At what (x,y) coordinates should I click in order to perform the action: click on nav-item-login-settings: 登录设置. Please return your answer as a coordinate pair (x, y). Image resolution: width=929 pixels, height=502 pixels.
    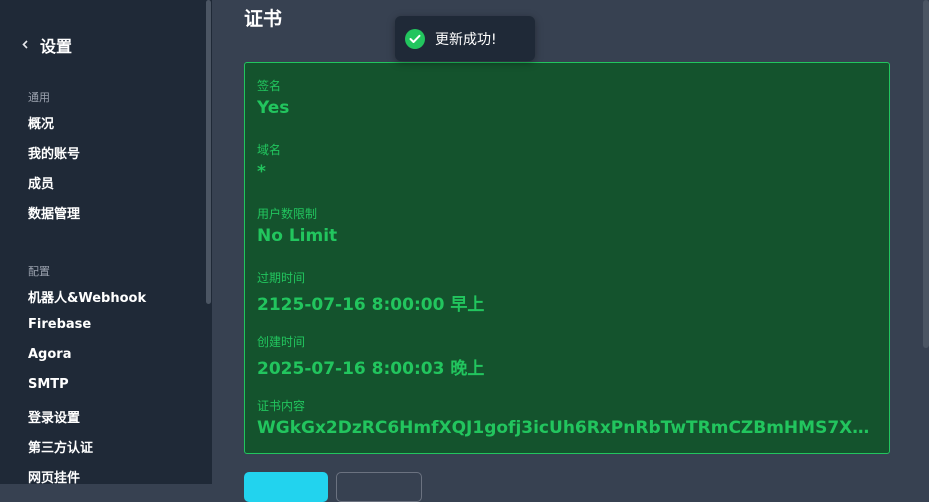
    Looking at the image, I should click on (54, 416).